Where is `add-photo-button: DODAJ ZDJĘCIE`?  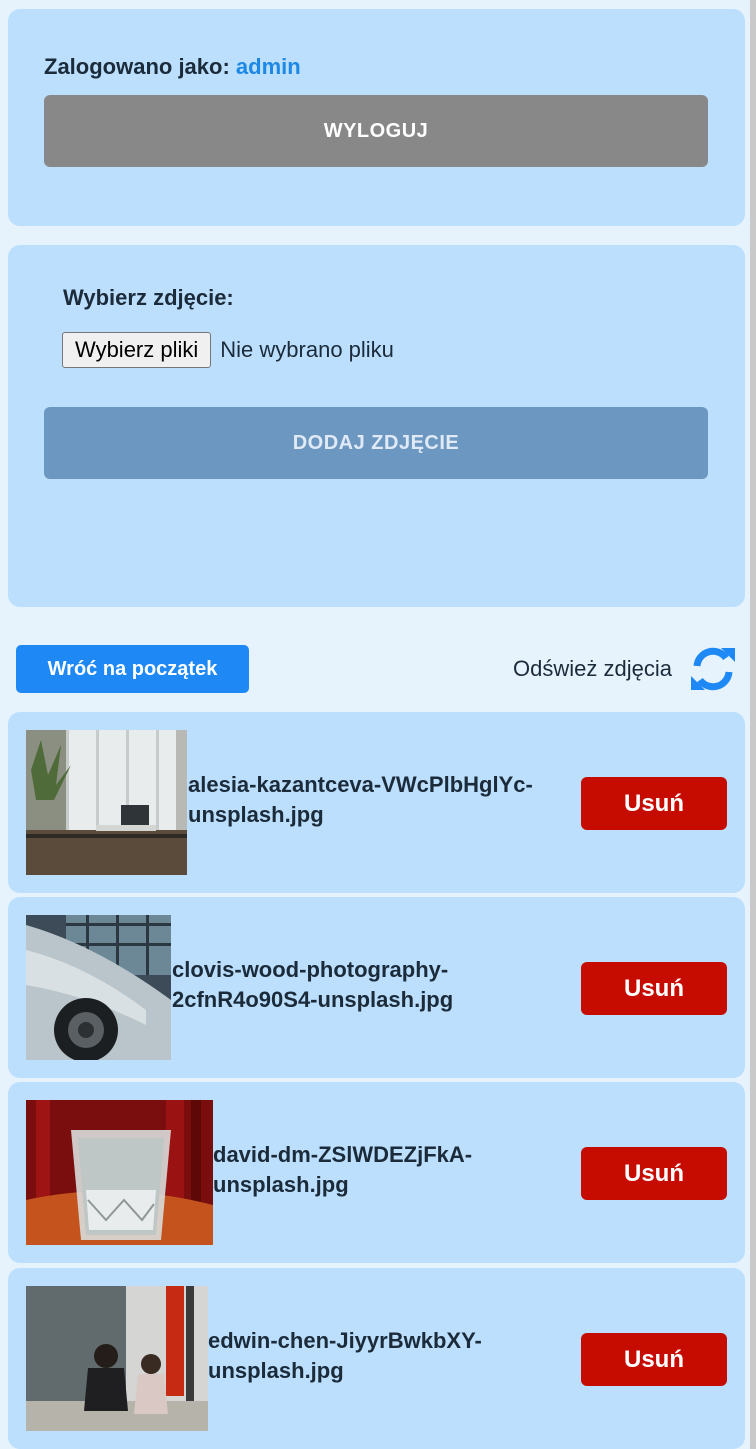
add-photo-button: DODAJ ZDJĘCIE is located at coordinates (376, 443).